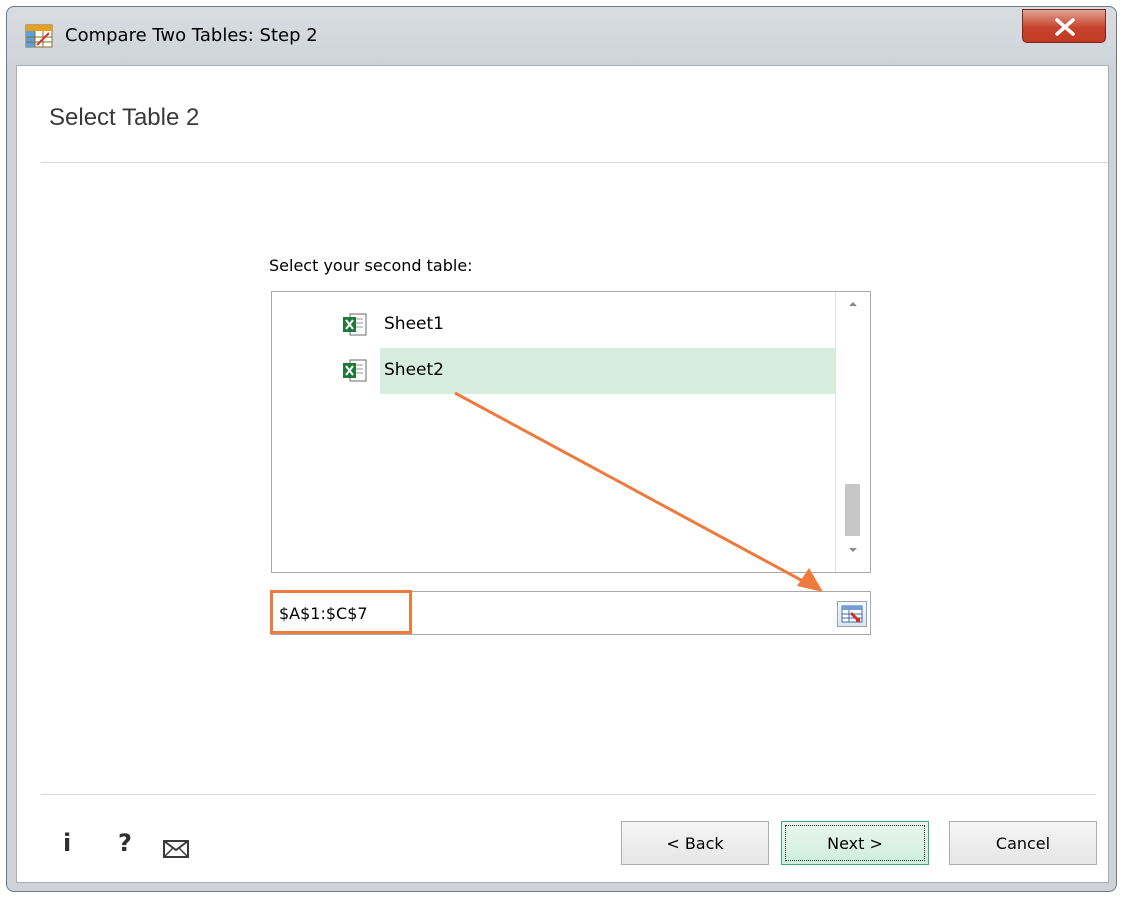 The width and height of the screenshot is (1129, 900). Describe the element at coordinates (67, 843) in the screenshot. I see `info-icon: i` at that location.